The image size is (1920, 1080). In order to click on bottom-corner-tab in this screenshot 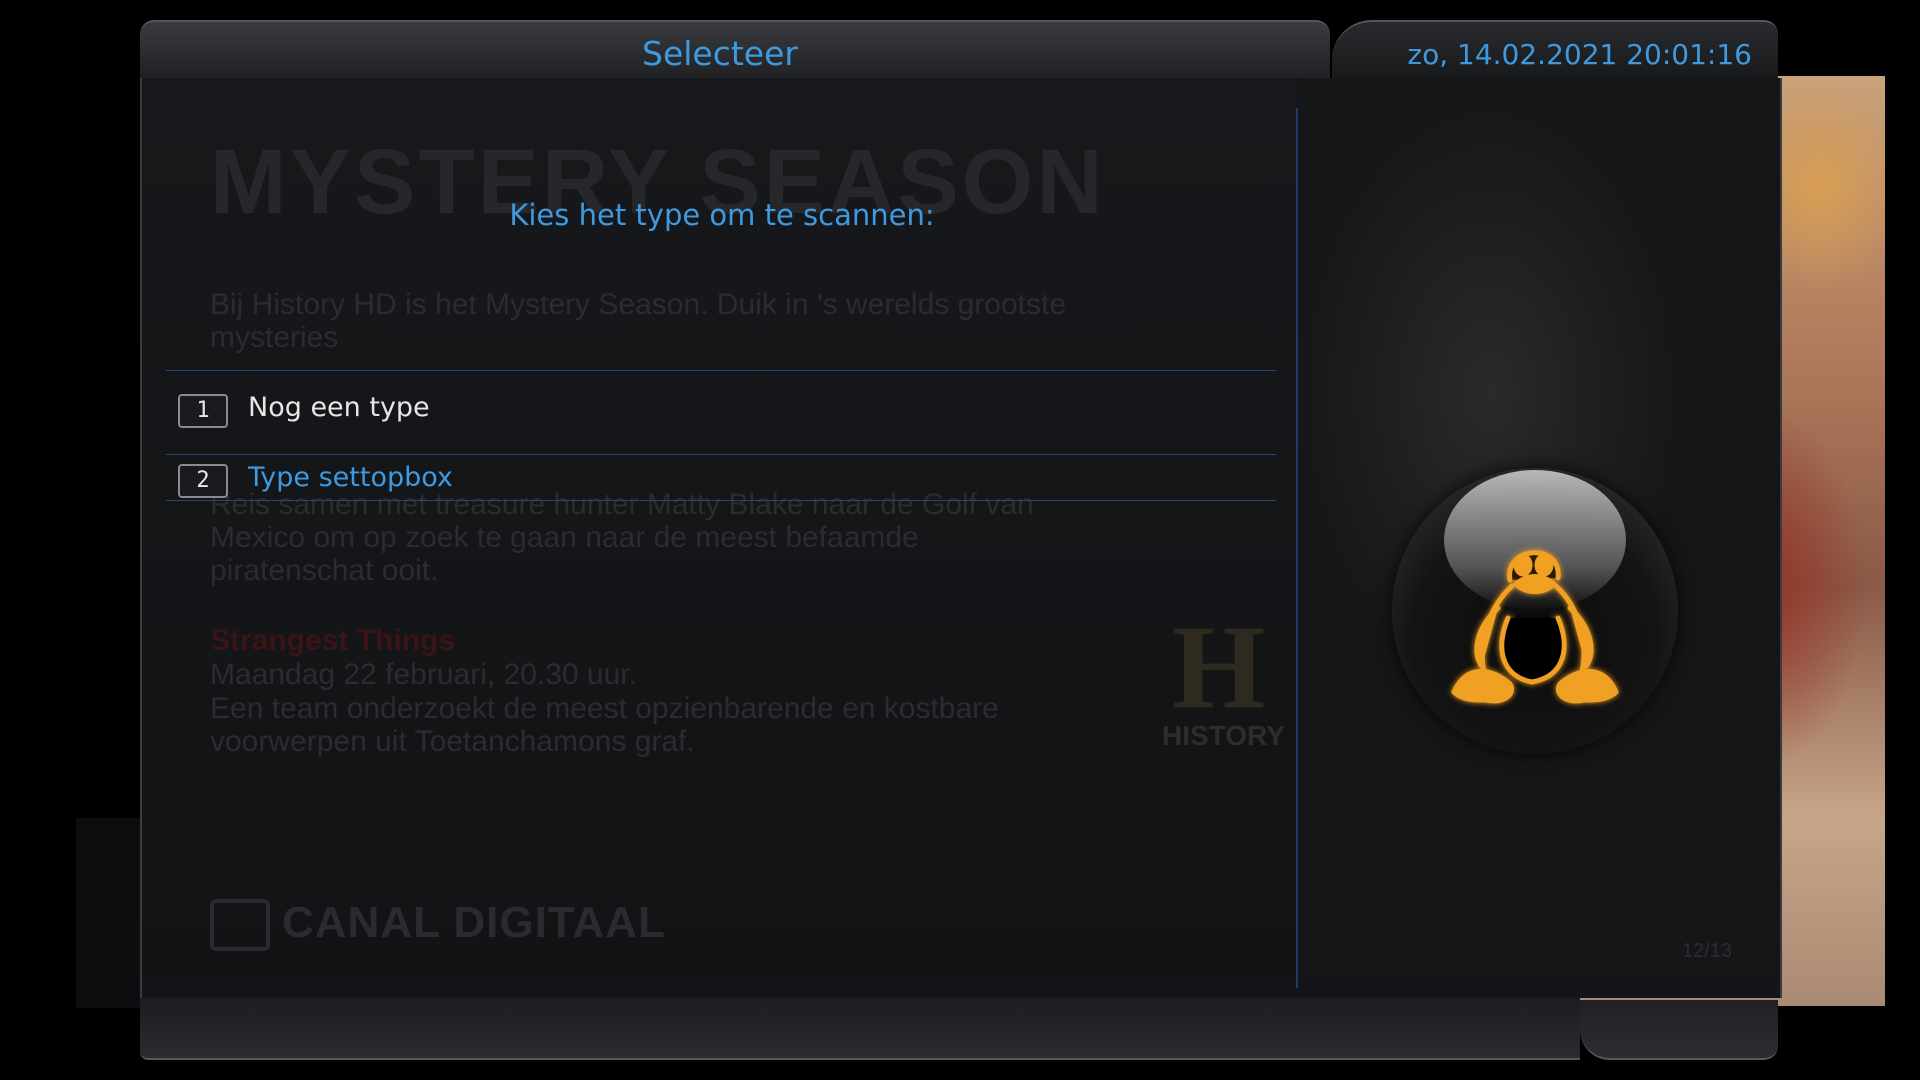, I will do `click(1679, 1030)`.